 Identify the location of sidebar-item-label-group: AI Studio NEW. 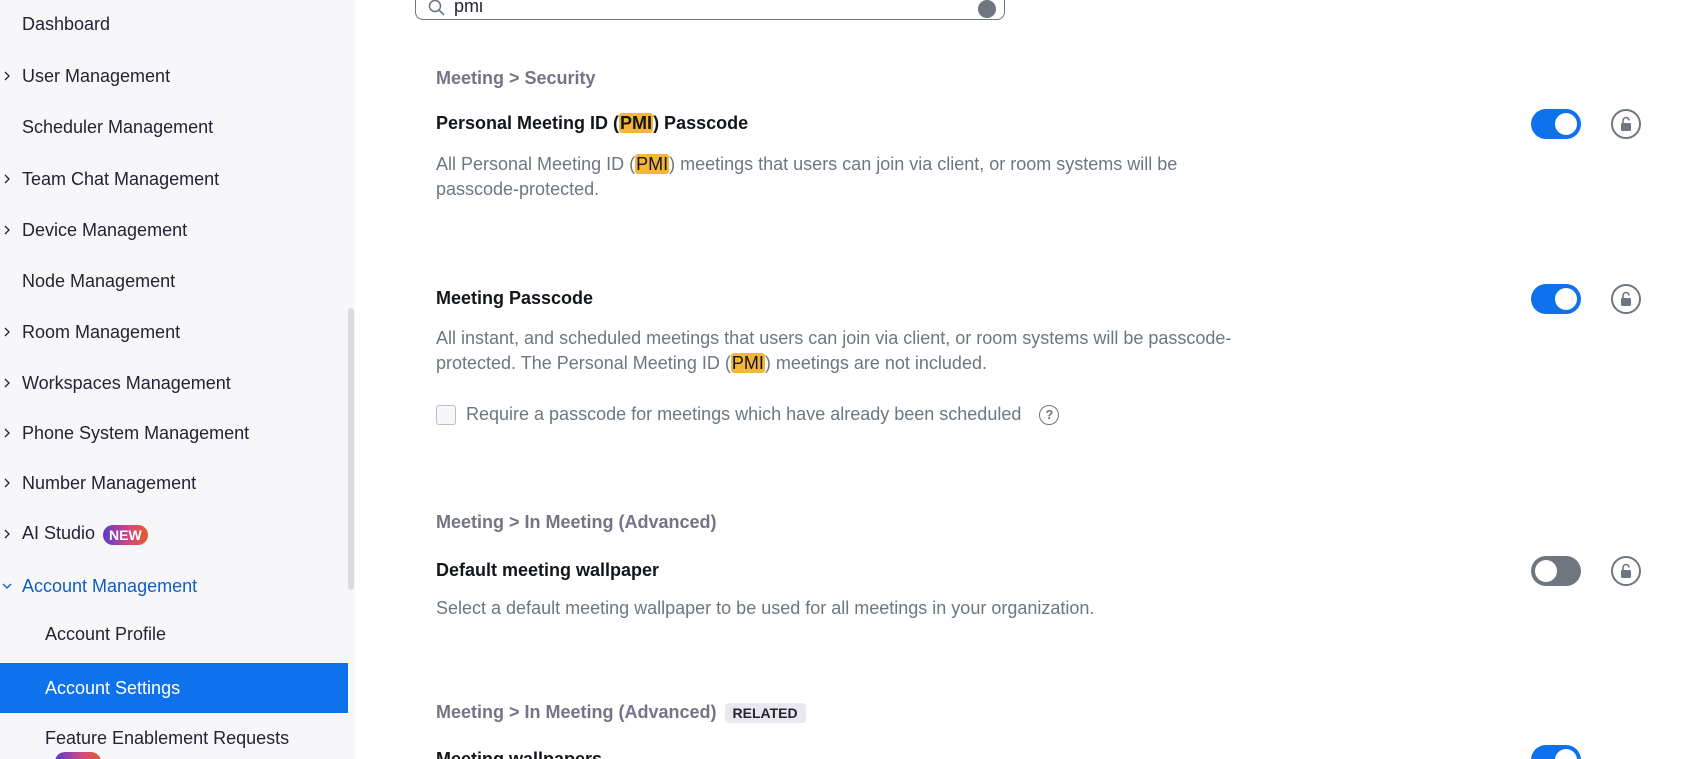
(85, 534).